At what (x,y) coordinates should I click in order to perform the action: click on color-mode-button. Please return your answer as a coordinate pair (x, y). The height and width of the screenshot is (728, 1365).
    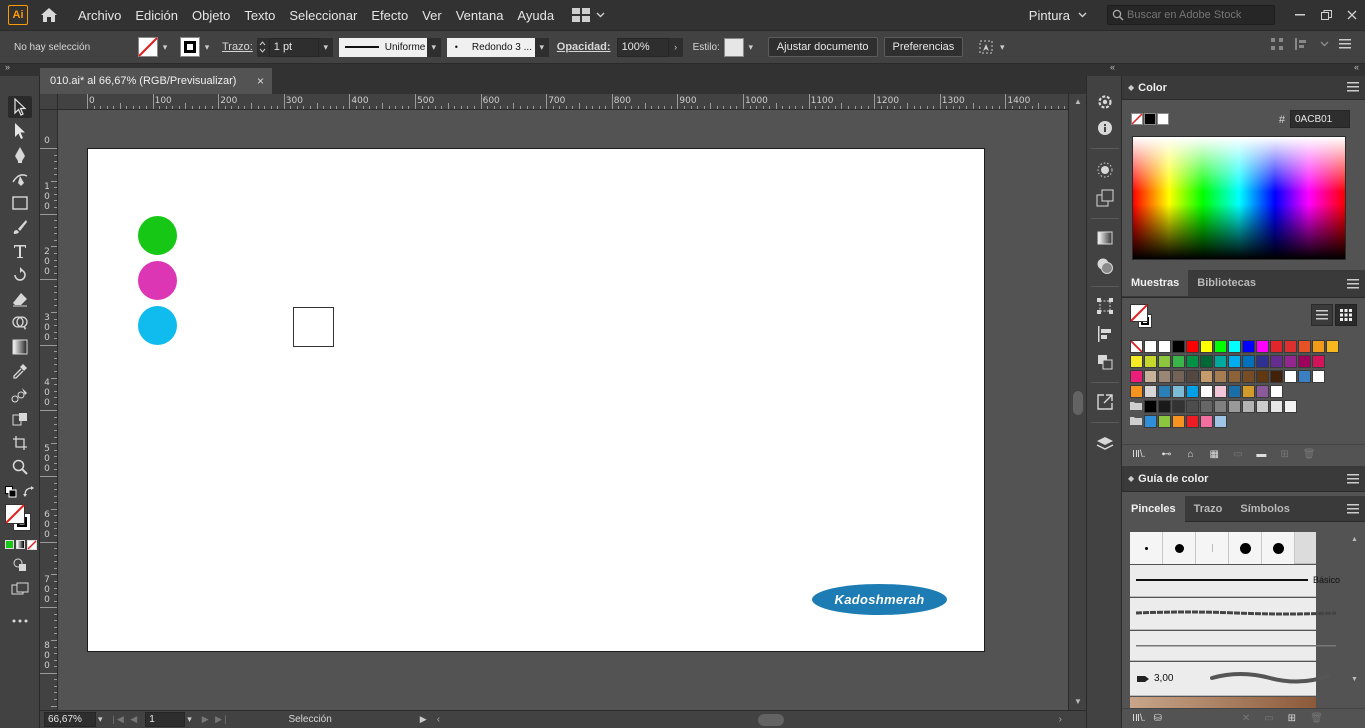
    Looking at the image, I should click on (9, 544).